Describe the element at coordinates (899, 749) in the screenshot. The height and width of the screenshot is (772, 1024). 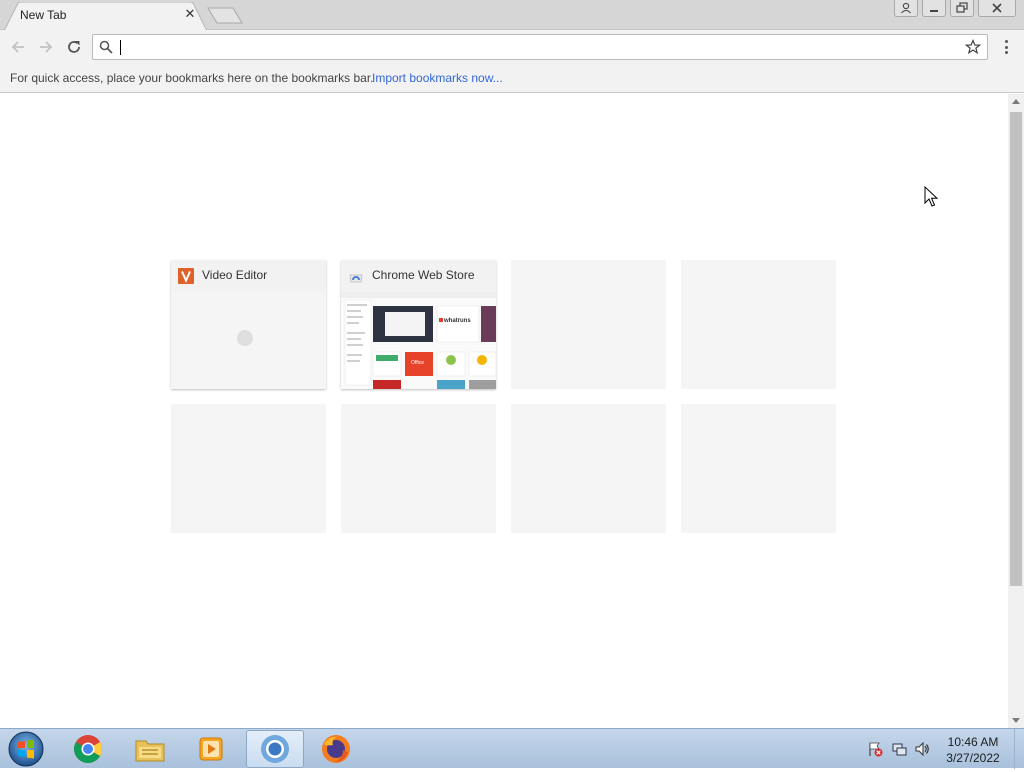
I see `network-icon` at that location.